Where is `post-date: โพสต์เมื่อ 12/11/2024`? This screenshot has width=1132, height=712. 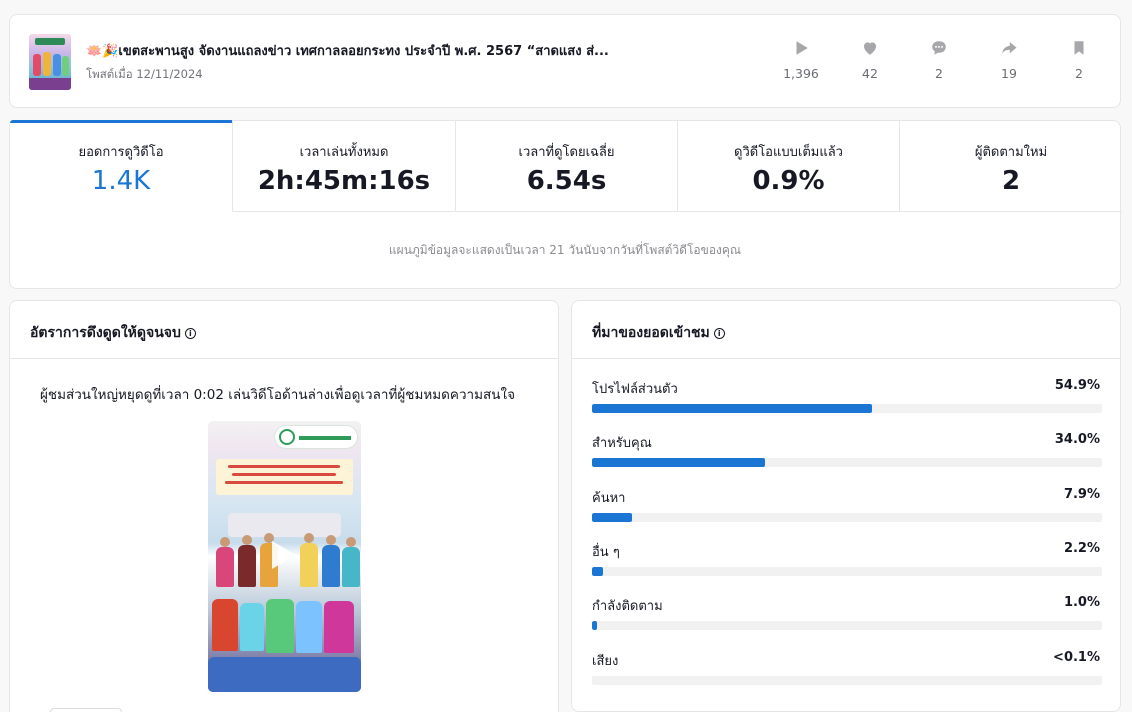
post-date: โพสต์เมื่อ 12/11/2024 is located at coordinates (144, 74).